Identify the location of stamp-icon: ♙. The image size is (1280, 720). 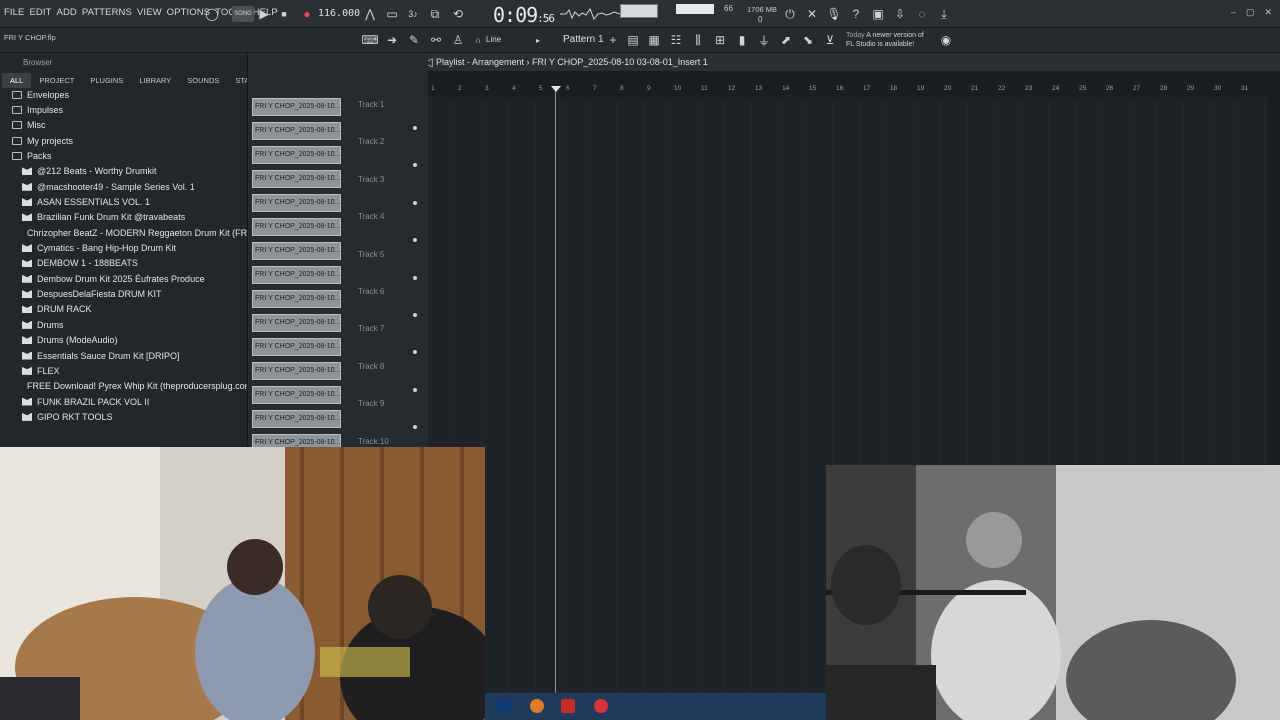
(458, 40).